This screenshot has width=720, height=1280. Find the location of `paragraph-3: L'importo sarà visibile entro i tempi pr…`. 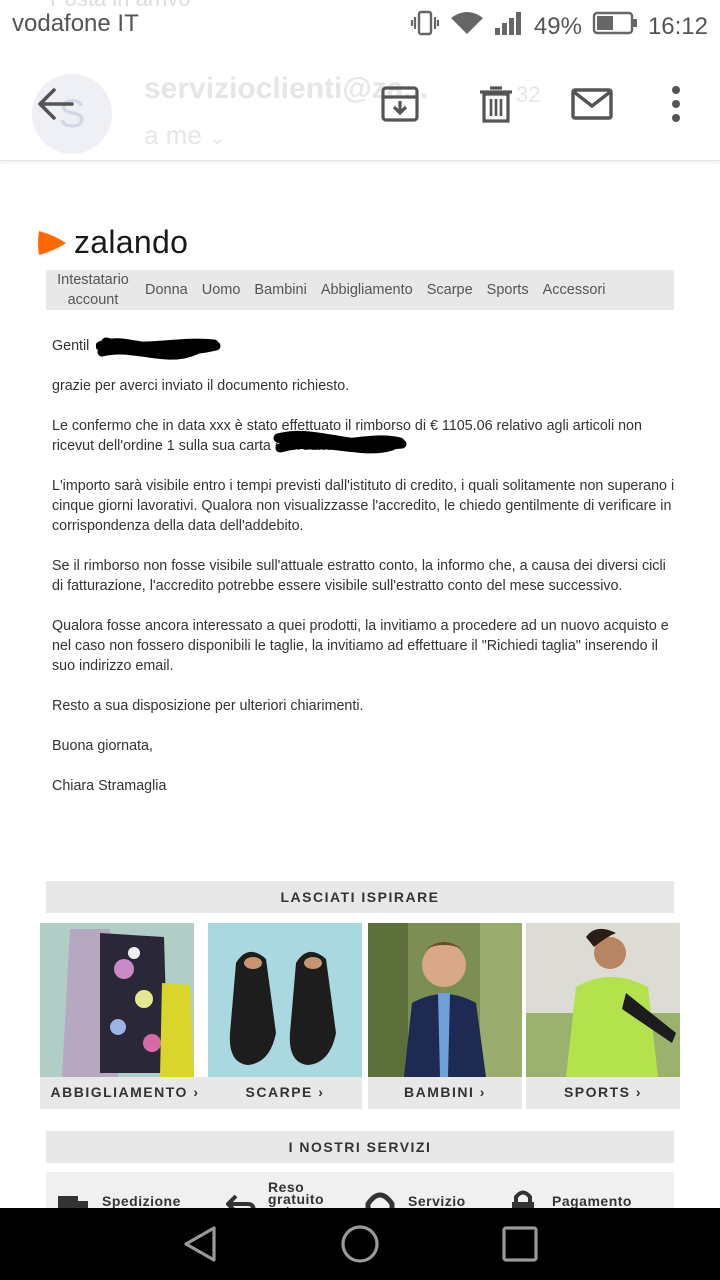

paragraph-3: L'importo sarà visibile entro i tempi pr… is located at coordinates (363, 506).